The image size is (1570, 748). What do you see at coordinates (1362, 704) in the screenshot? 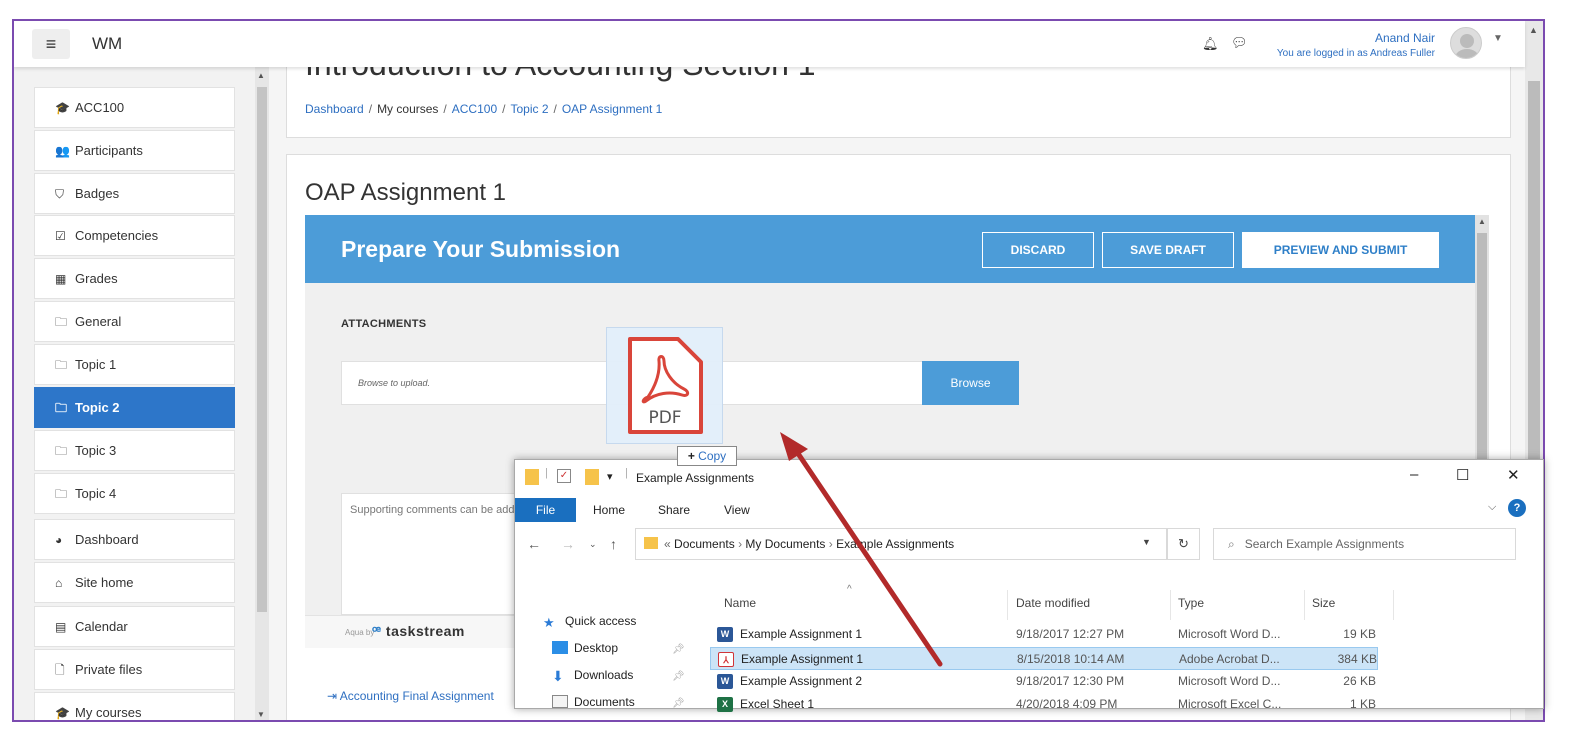
I see `file-size: 1 KB` at bounding box center [1362, 704].